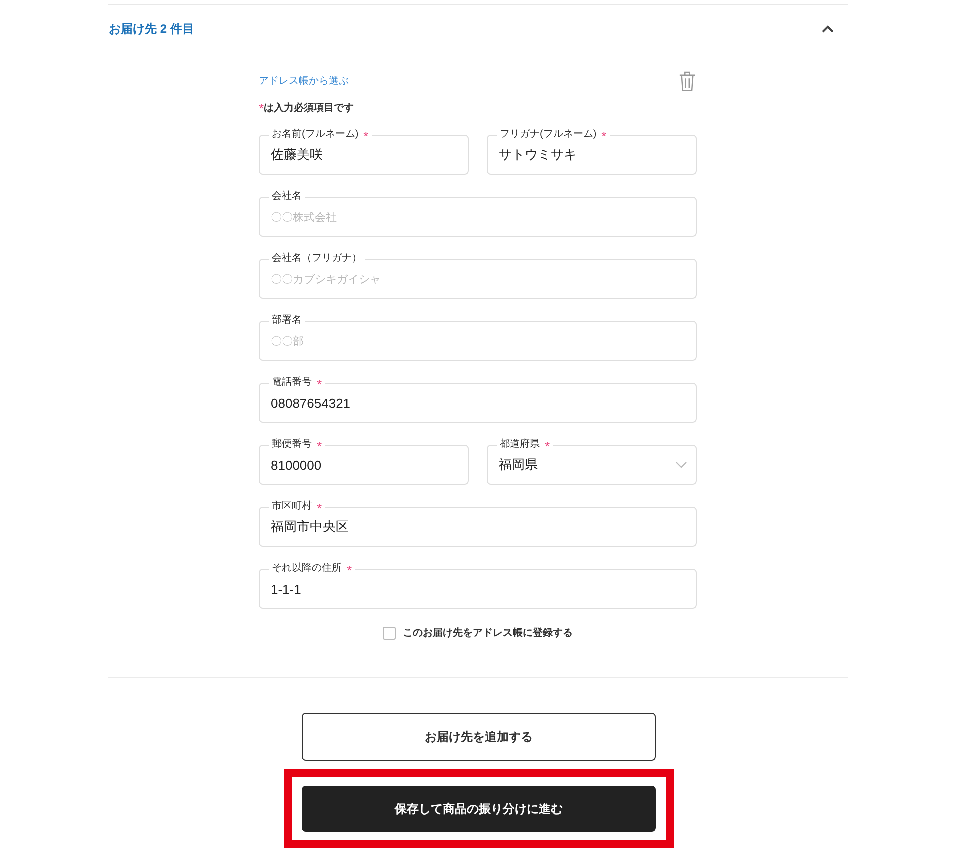 The image size is (960, 854). Describe the element at coordinates (304, 81) in the screenshot. I see `address-book-link: アドレス帳から選ぶ` at that location.